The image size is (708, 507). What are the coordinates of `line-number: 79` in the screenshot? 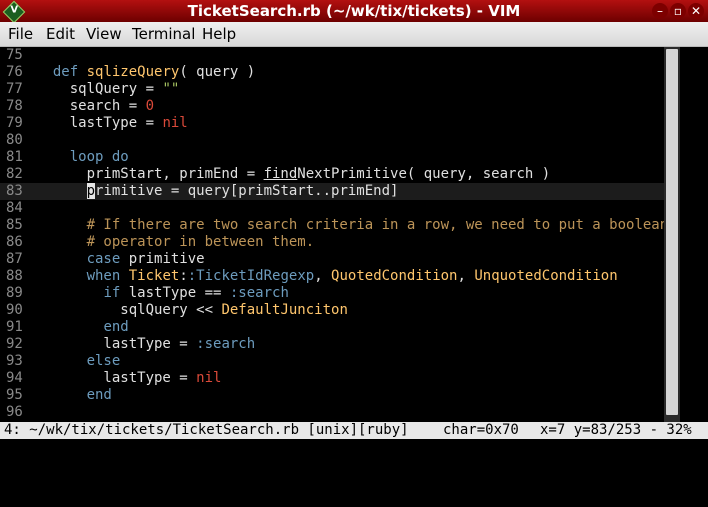 It's located at (14, 123).